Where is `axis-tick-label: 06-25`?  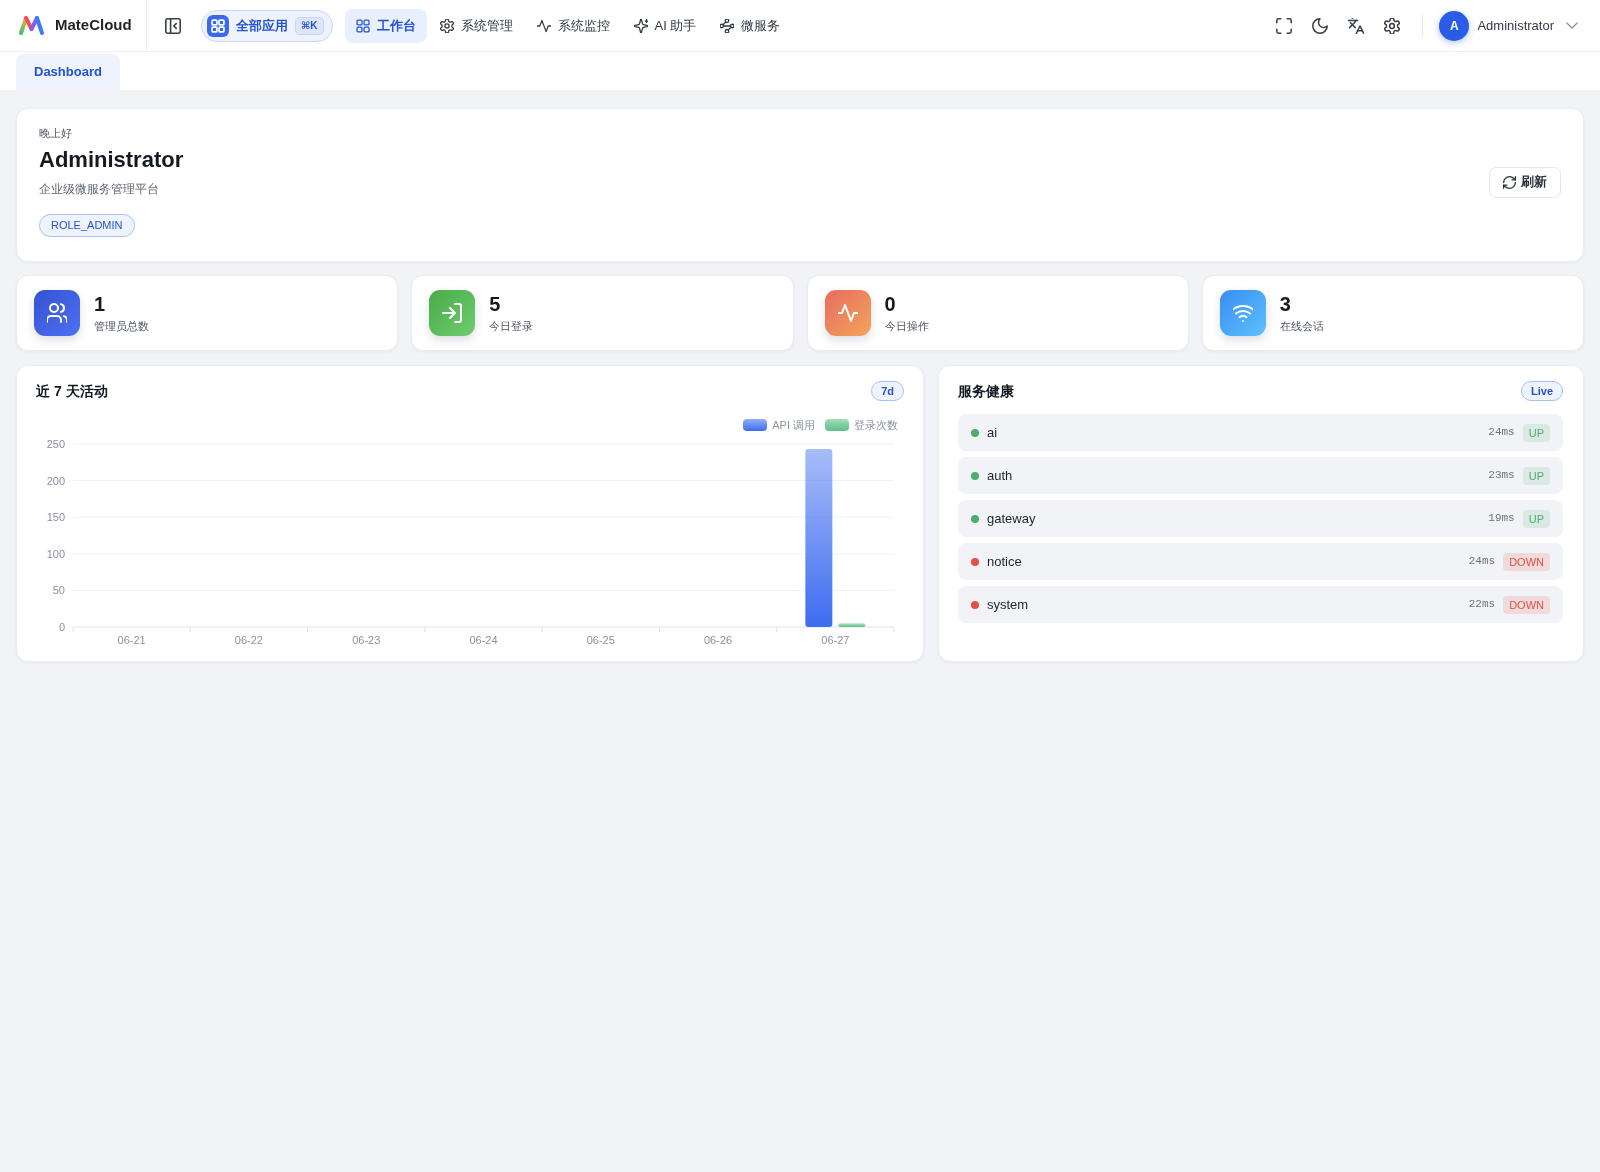
axis-tick-label: 06-25 is located at coordinates (600, 640).